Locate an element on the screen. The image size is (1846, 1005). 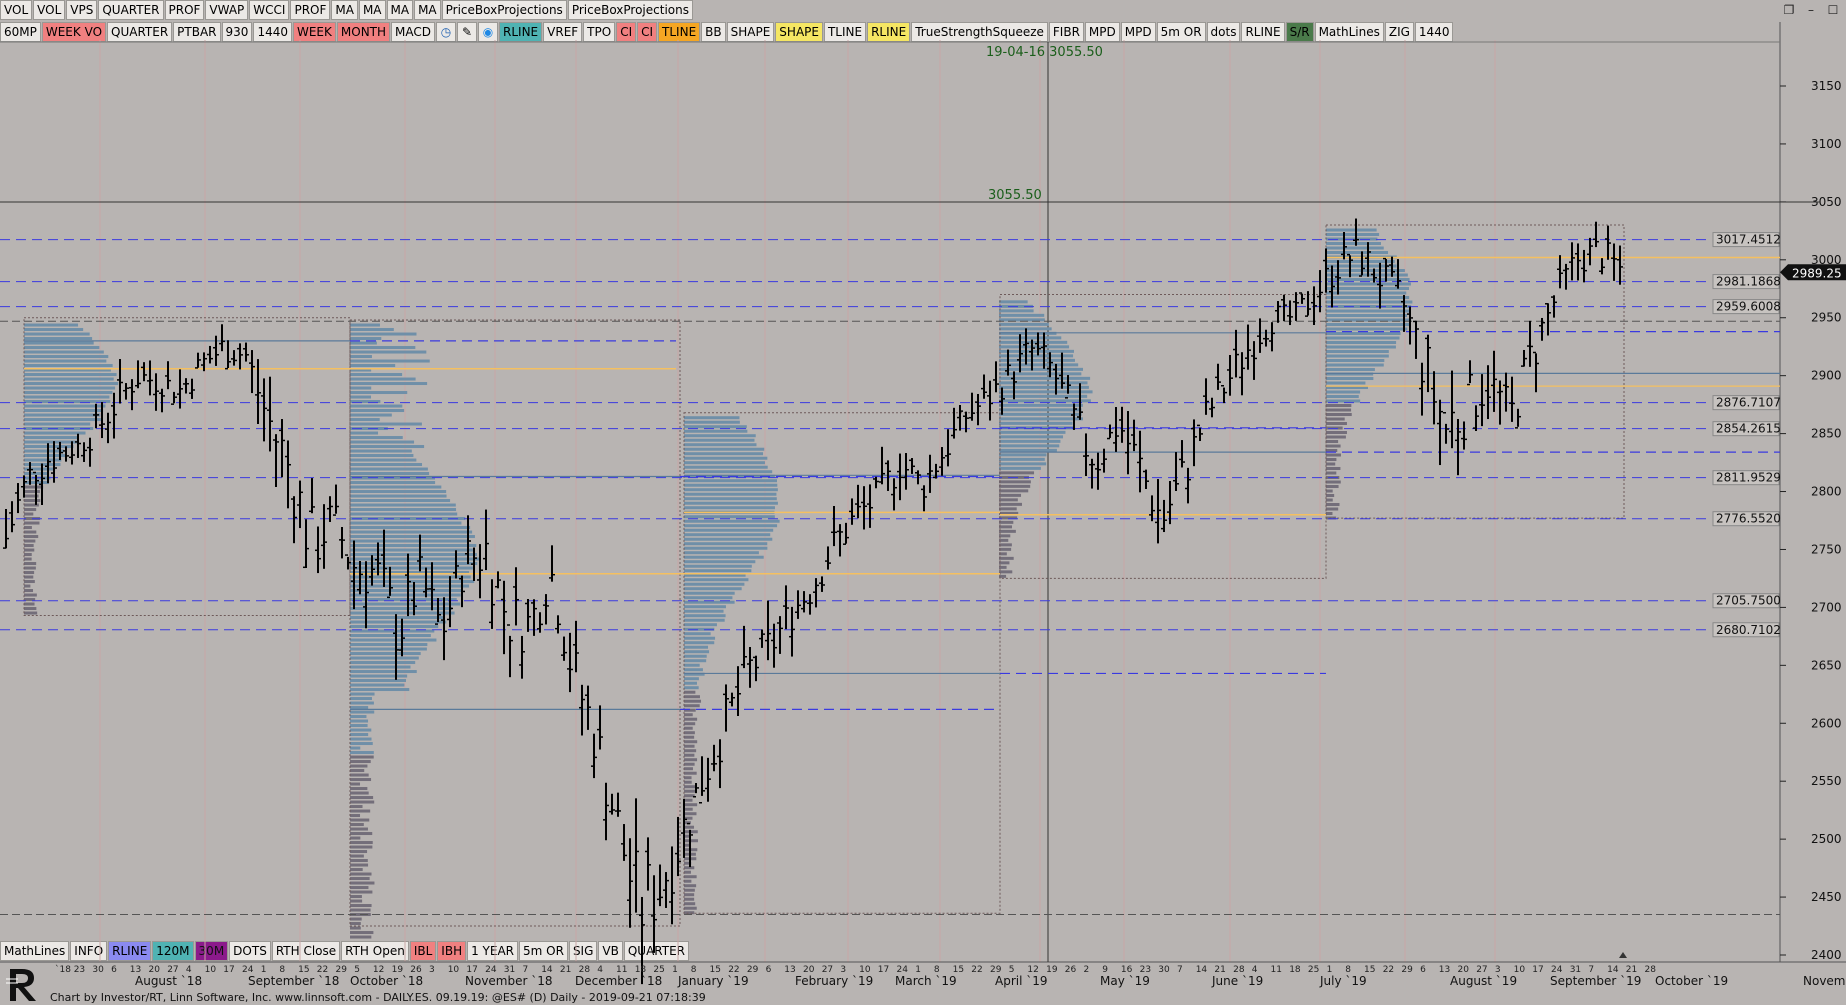
cursor-date-label: 19-04-16 3055.50 is located at coordinates (1044, 52).